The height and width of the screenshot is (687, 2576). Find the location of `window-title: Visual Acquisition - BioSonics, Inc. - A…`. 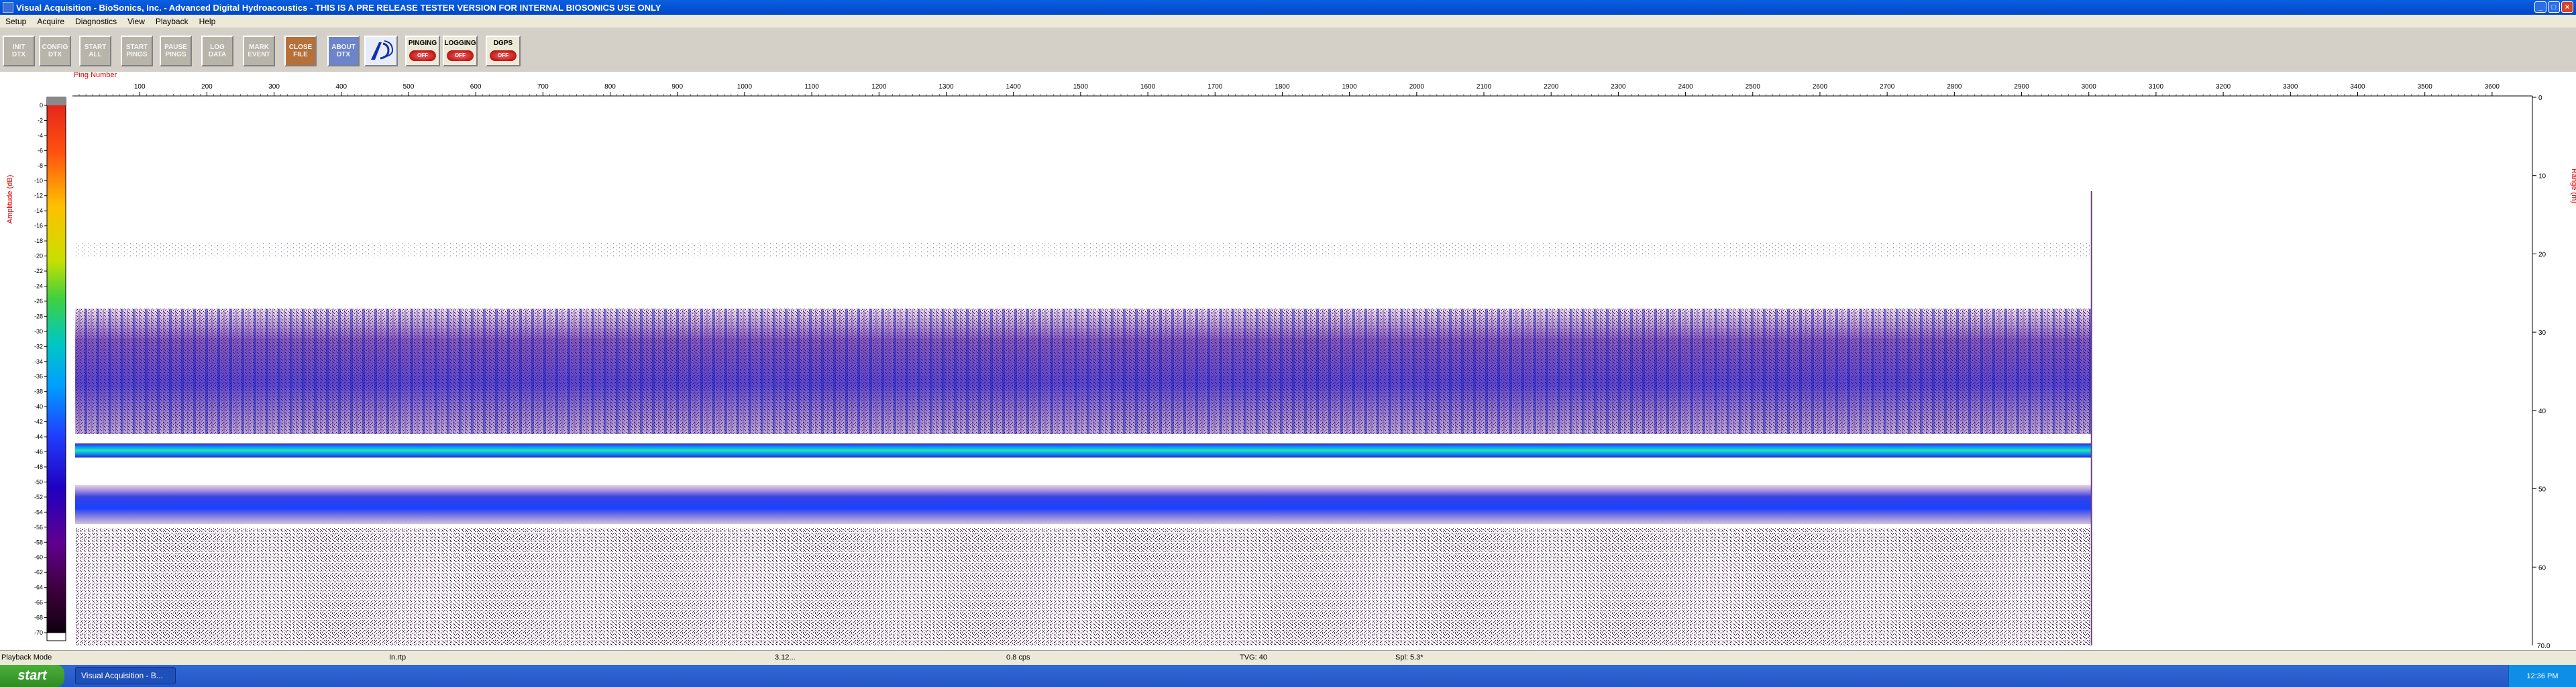

window-title: Visual Acquisition - BioSonics, Inc. - A… is located at coordinates (338, 8).